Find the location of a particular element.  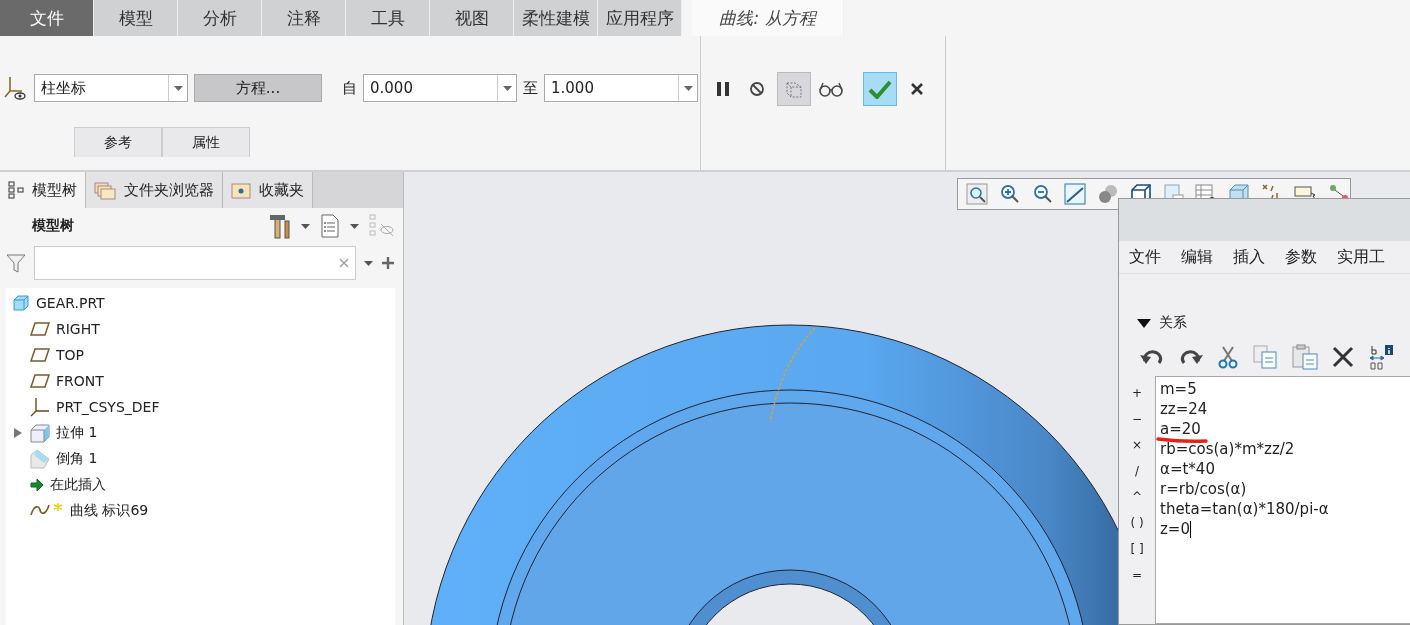

filter-icon is located at coordinates (16, 263).